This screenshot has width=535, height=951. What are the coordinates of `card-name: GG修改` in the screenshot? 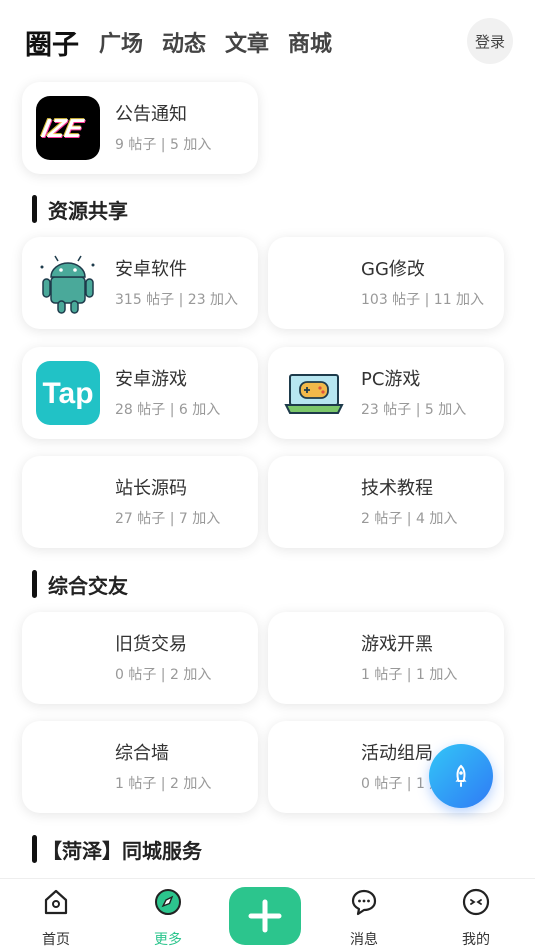 It's located at (393, 269).